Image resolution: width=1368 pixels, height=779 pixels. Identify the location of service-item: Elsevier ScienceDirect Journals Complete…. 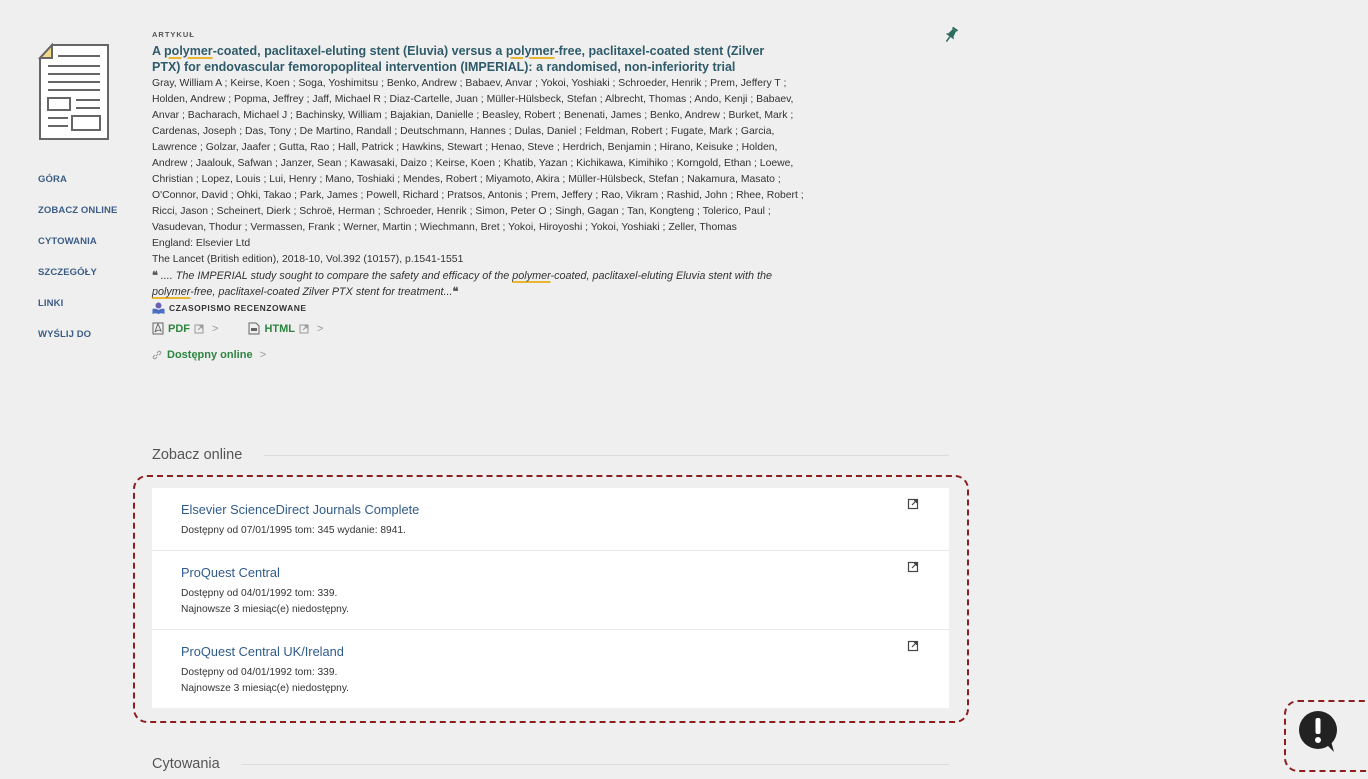
(550, 519).